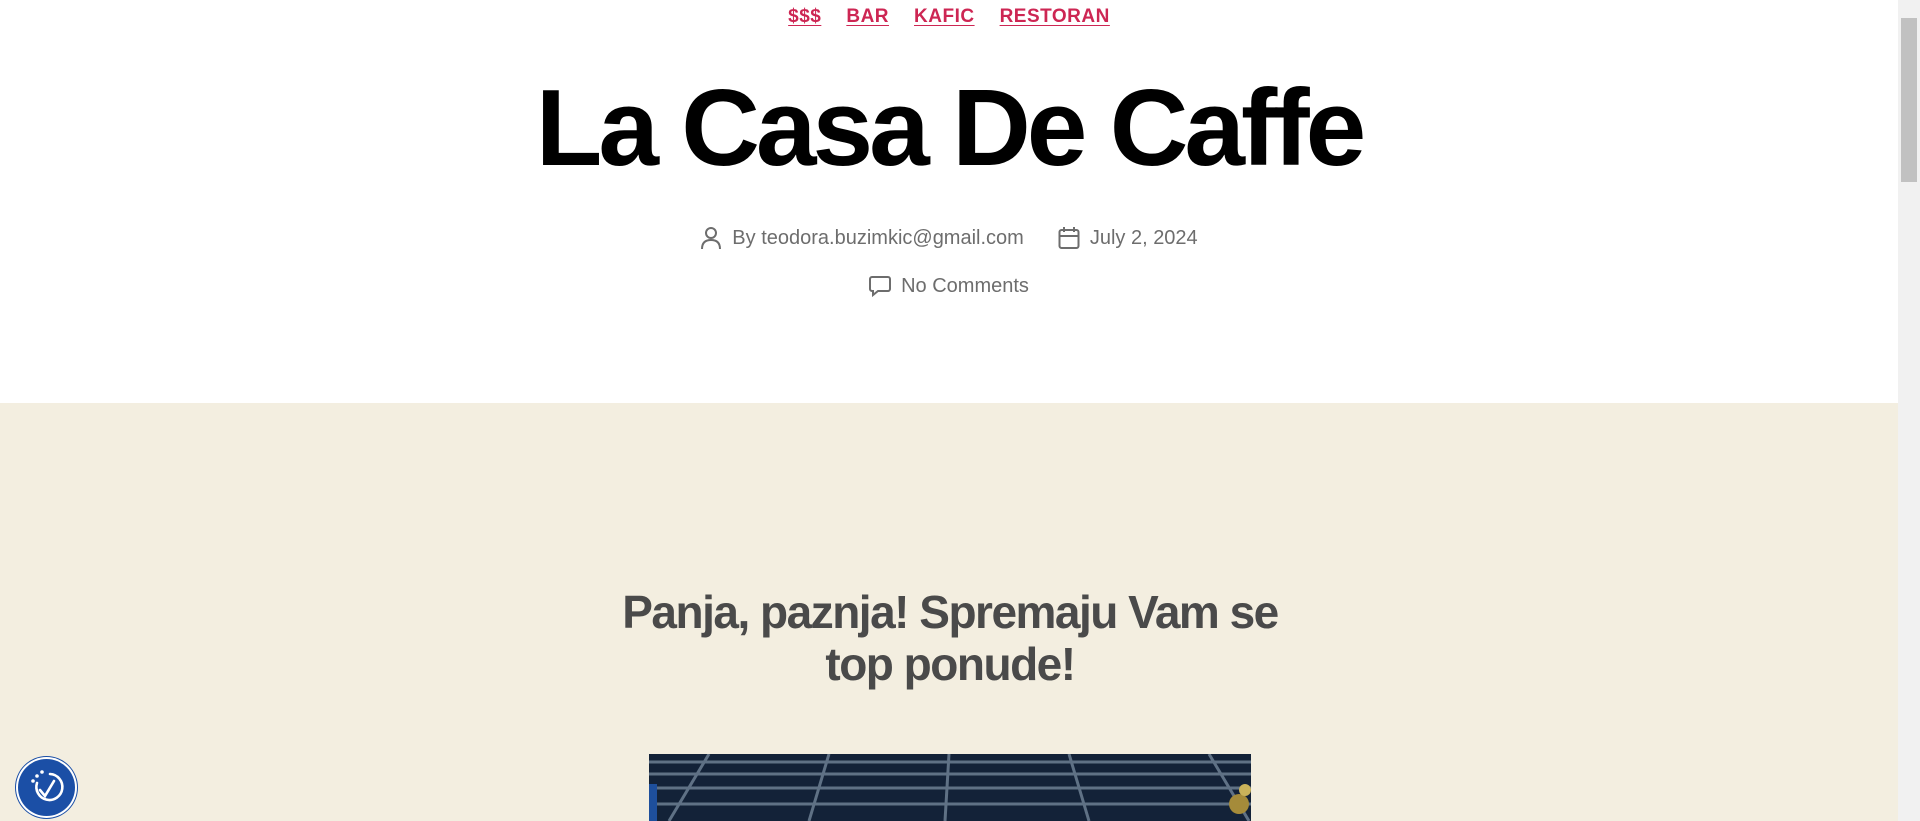  I want to click on accessibility-icon, so click(46, 787).